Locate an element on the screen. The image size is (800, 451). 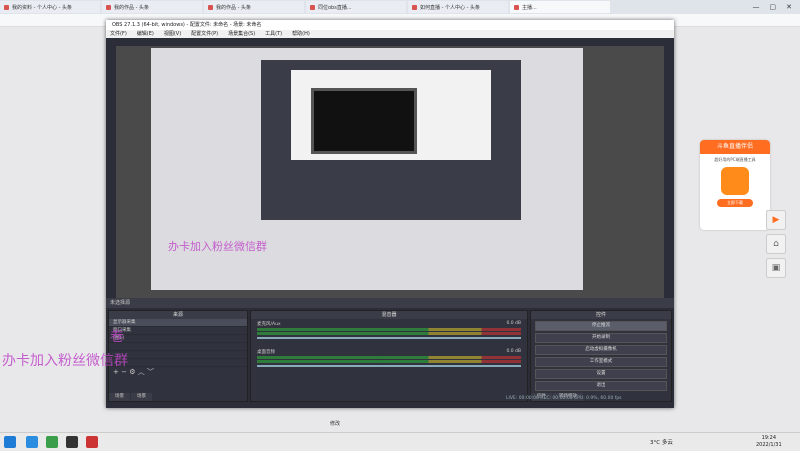
mixer-channel: 桌面音频 0.0 dB is located at coordinates (389, 349).